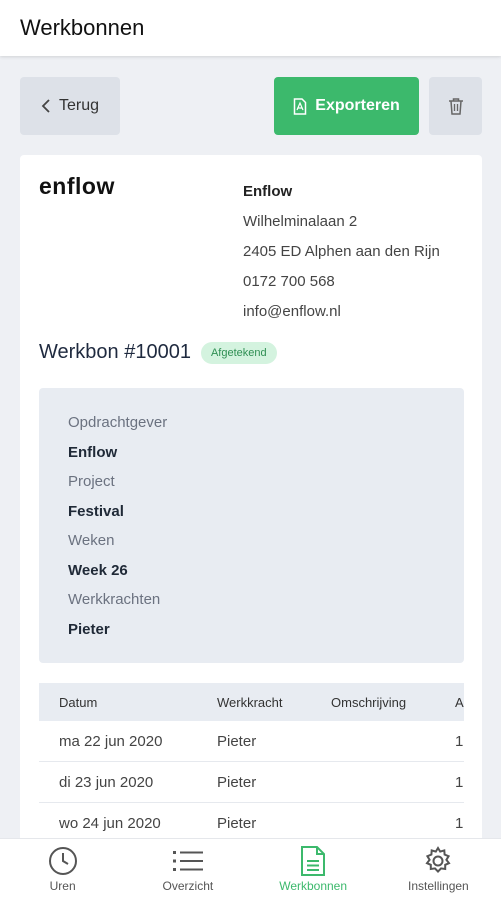 This screenshot has width=501, height=900. What do you see at coordinates (77, 186) in the screenshot?
I see `company-logo: enflow` at bounding box center [77, 186].